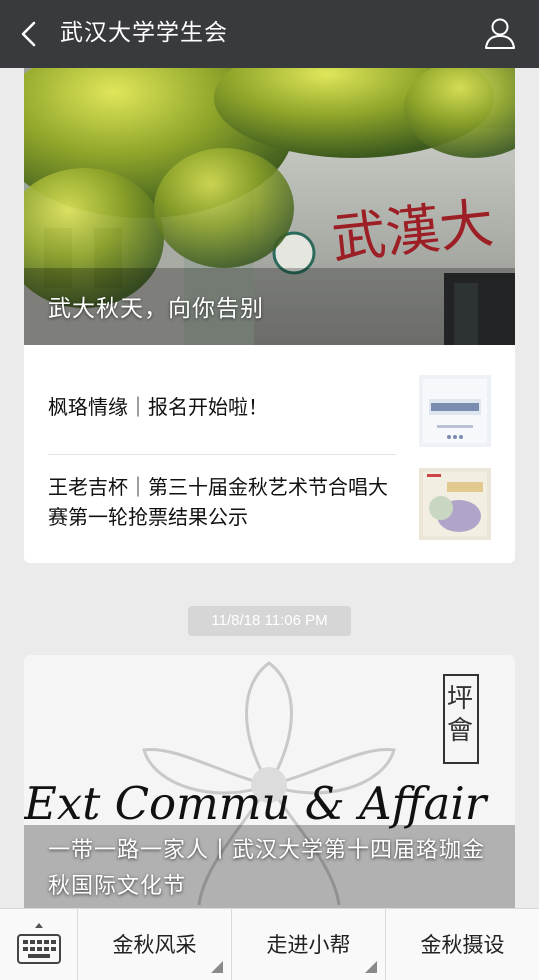  What do you see at coordinates (222, 454) in the screenshot?
I see `divider` at bounding box center [222, 454].